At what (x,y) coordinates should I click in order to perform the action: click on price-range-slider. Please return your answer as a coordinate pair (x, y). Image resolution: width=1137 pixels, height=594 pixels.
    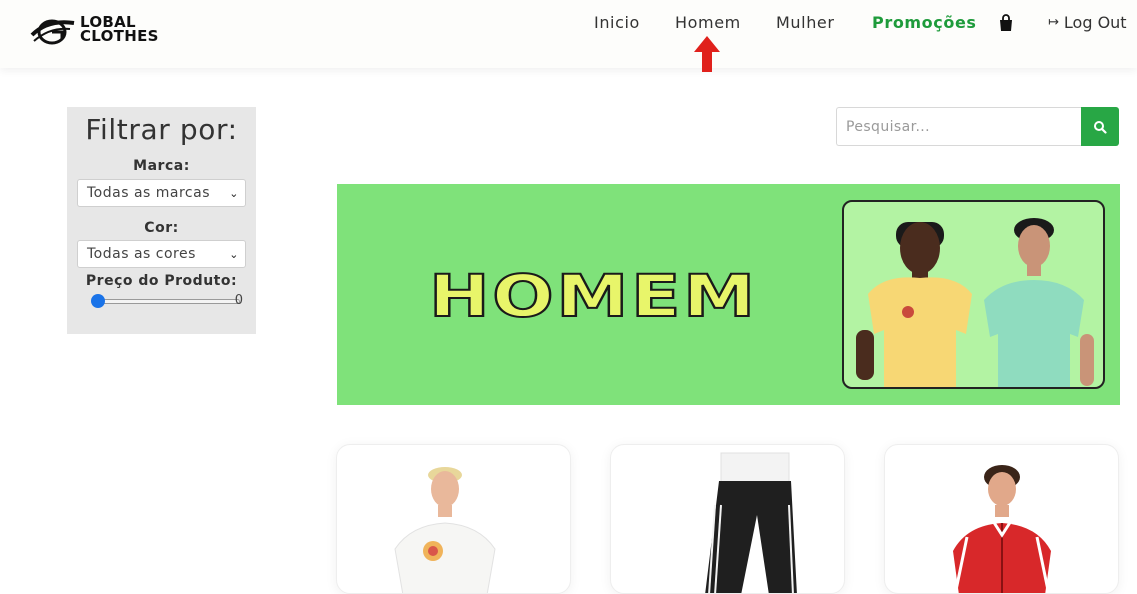
    Looking at the image, I should click on (167, 301).